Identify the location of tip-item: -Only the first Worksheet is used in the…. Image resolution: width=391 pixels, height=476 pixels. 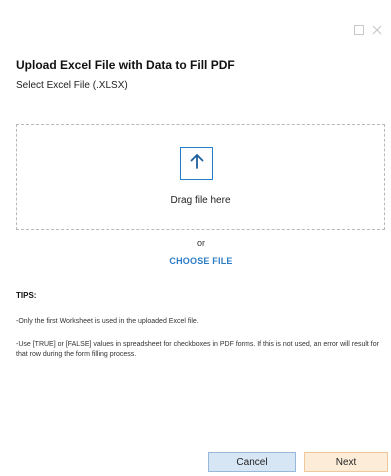
(107, 321).